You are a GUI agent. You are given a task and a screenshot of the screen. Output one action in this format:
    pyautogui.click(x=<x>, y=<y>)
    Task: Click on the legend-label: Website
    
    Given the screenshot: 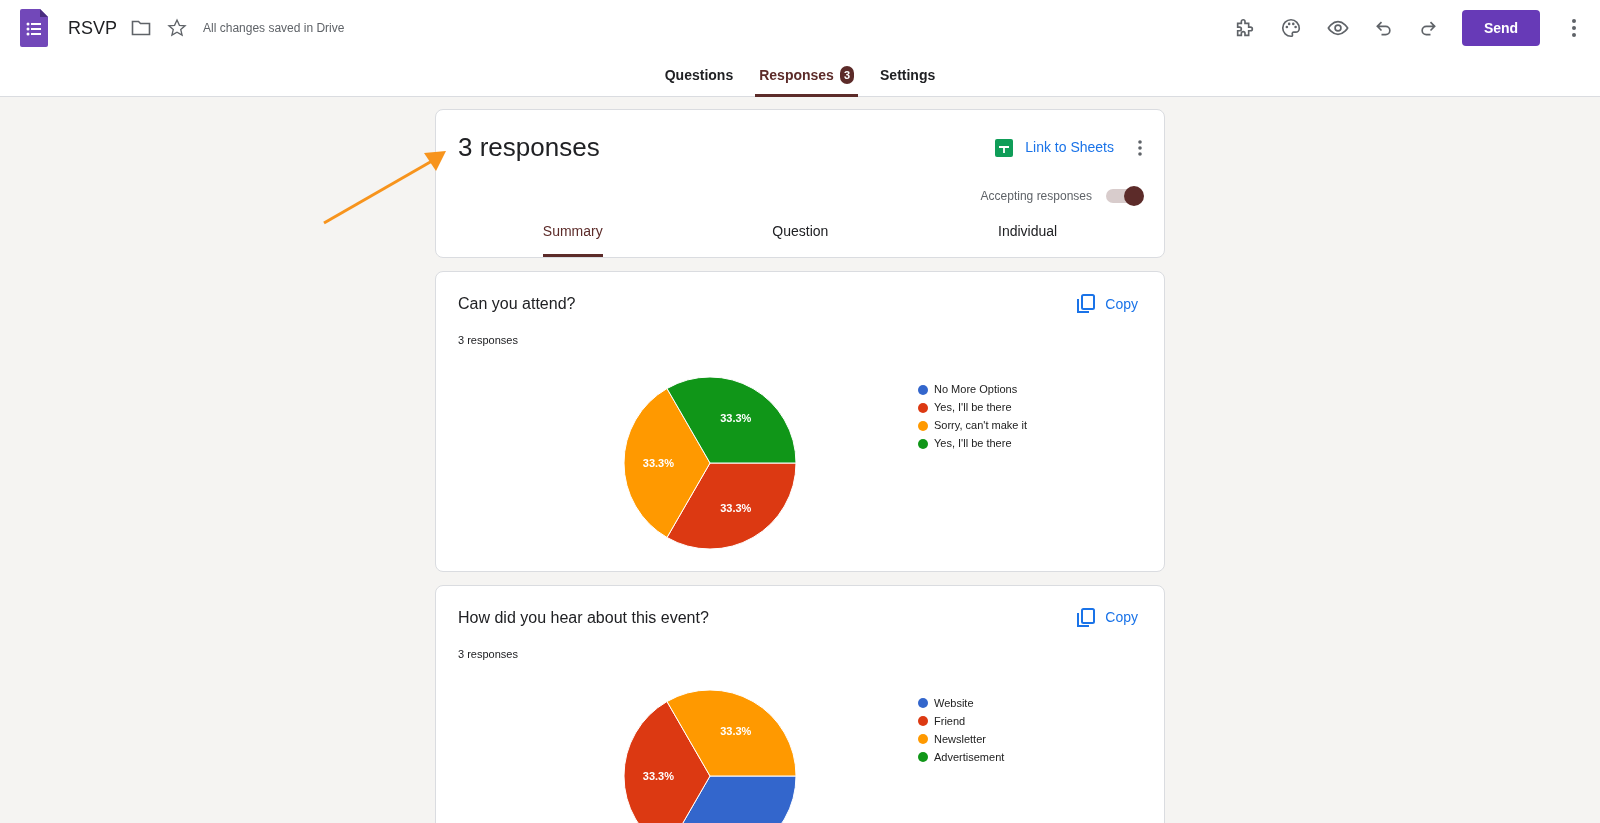 What is the action you would take?
    pyautogui.click(x=954, y=703)
    